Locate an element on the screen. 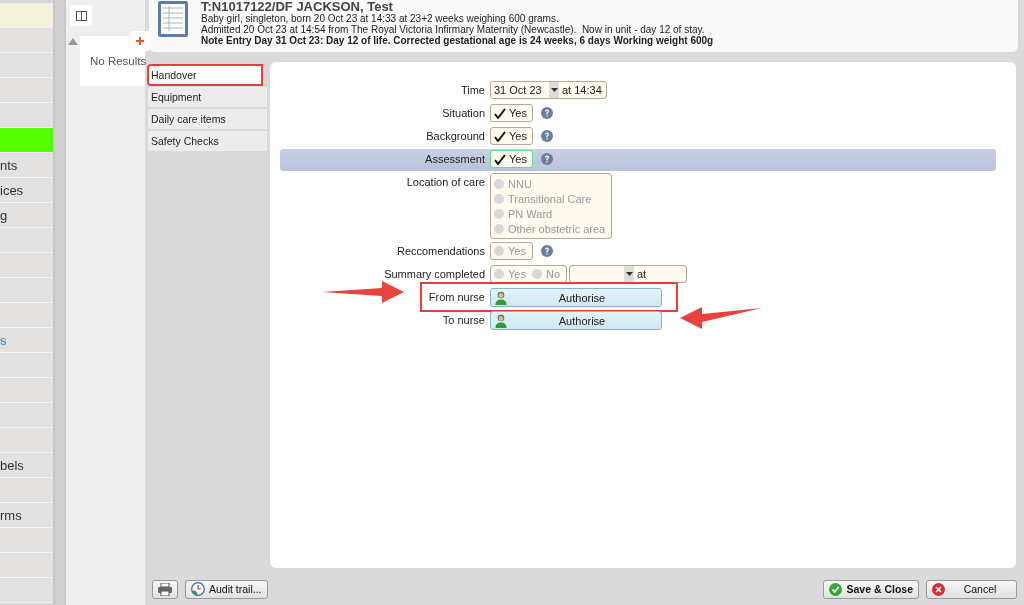  section-tab: Safety Checks is located at coordinates (207, 141).